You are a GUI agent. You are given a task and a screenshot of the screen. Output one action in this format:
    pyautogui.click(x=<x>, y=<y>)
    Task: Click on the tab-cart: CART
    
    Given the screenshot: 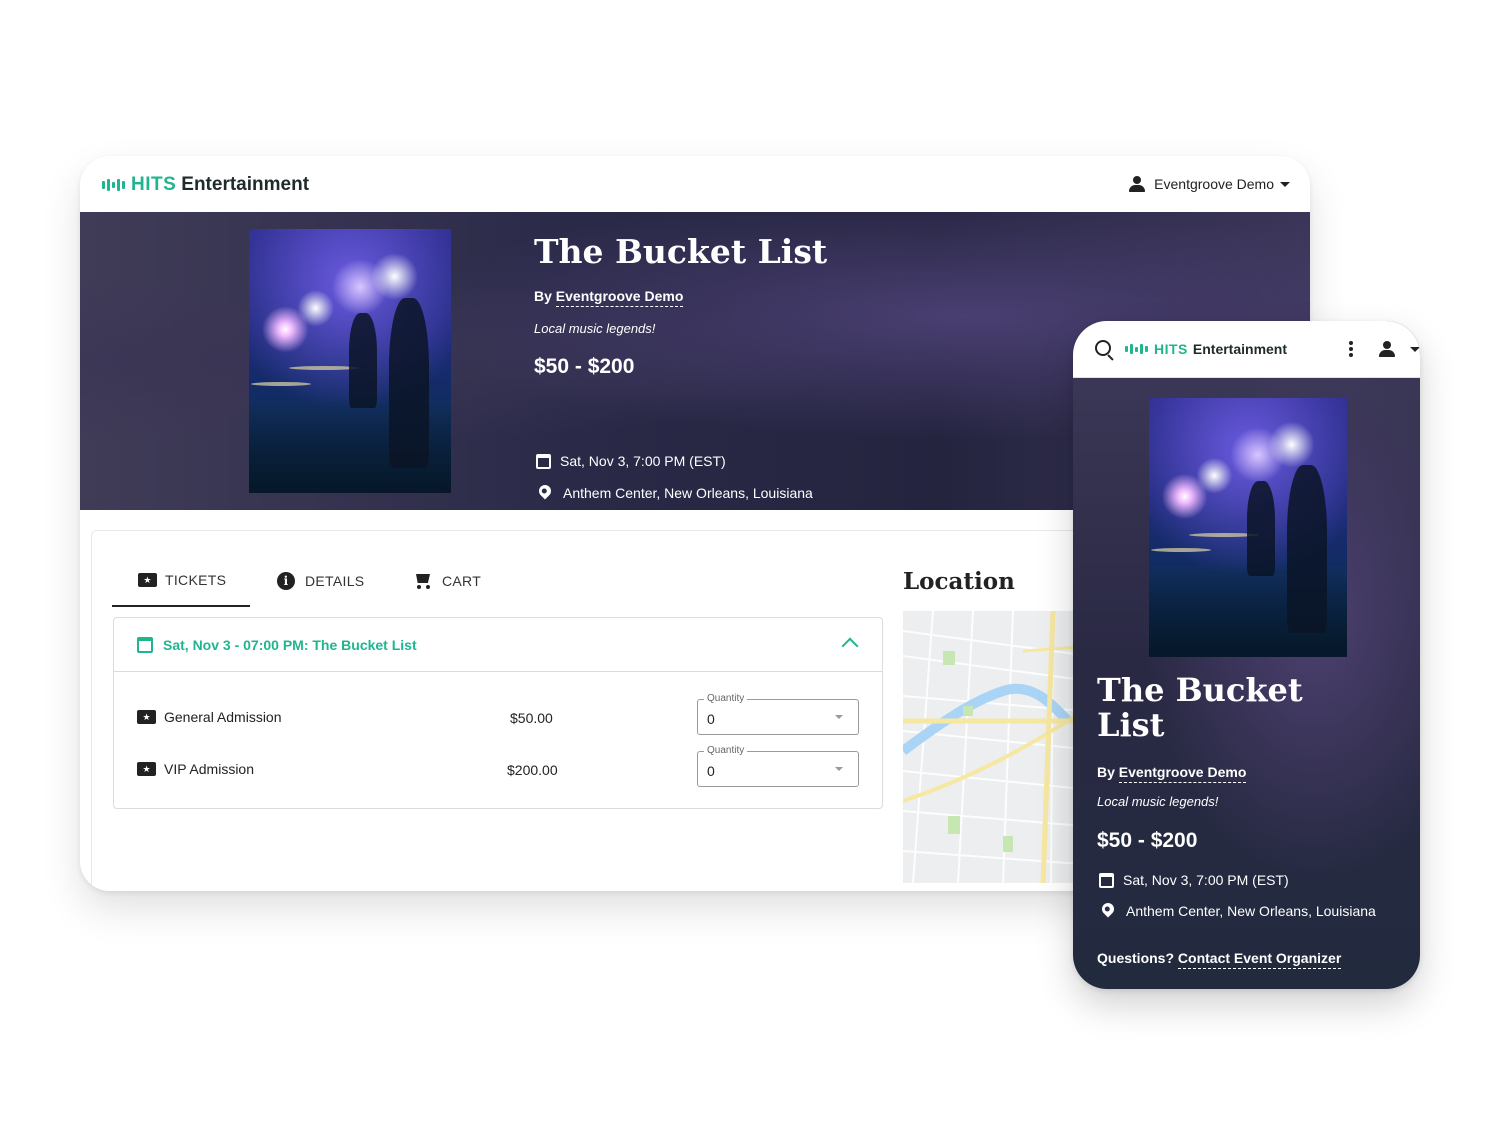 What is the action you would take?
    pyautogui.click(x=453, y=581)
    